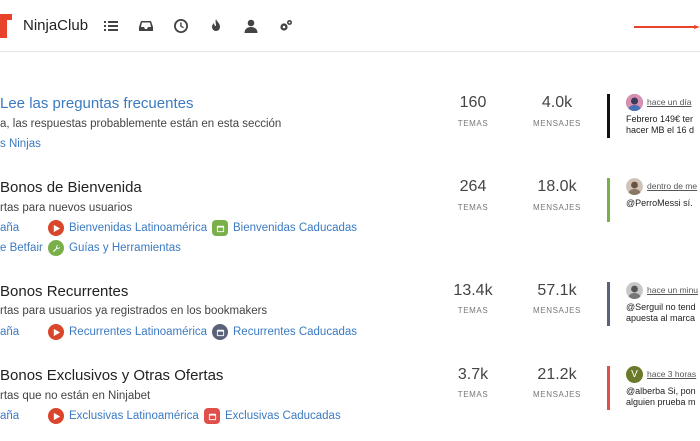  I want to click on subcategory-link: Exclusivas Latinoamérica, so click(123, 416).